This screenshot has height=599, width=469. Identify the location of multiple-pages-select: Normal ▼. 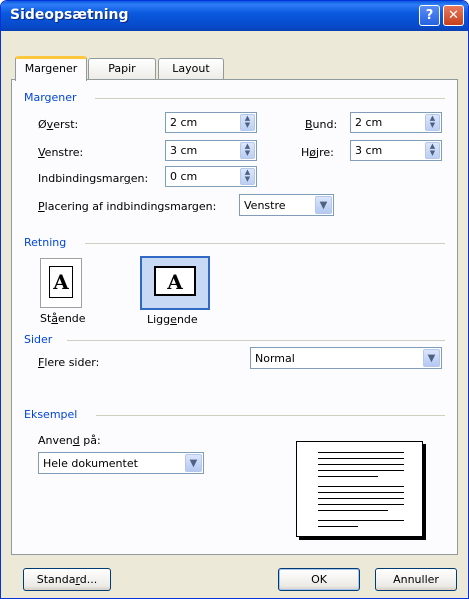
(346, 358).